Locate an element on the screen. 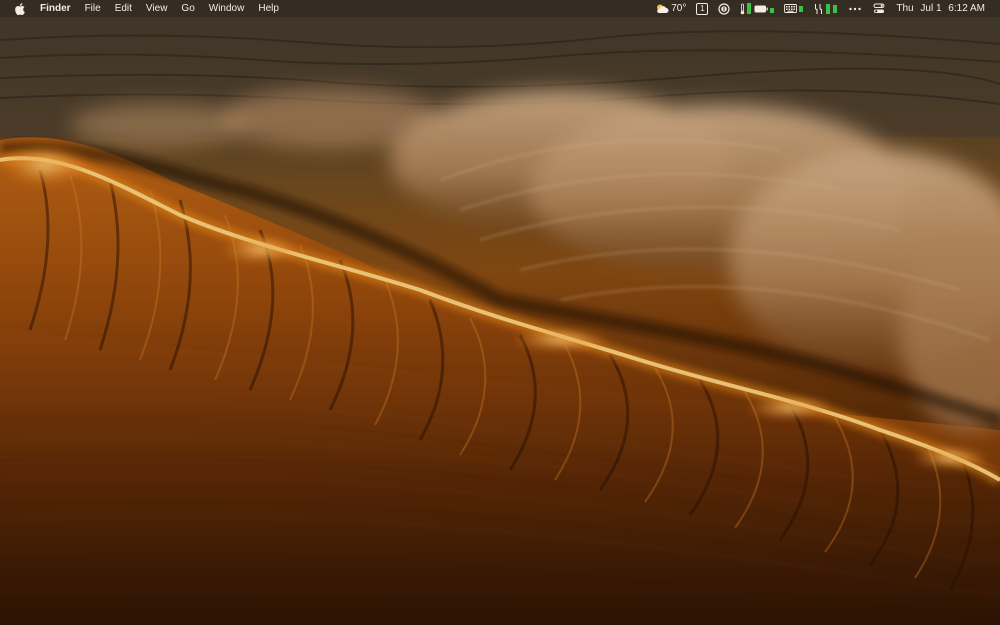 The width and height of the screenshot is (1000, 625). circle-key-icon is located at coordinates (724, 8).